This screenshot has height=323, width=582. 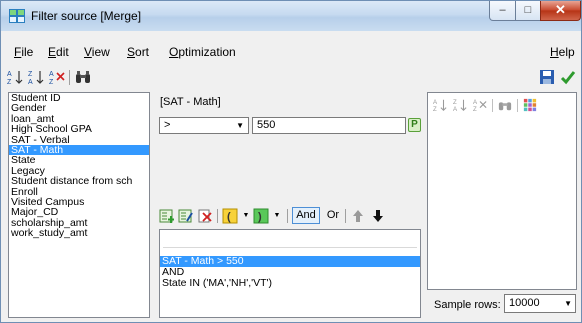 What do you see at coordinates (547, 77) in the screenshot?
I see `save-icon` at bounding box center [547, 77].